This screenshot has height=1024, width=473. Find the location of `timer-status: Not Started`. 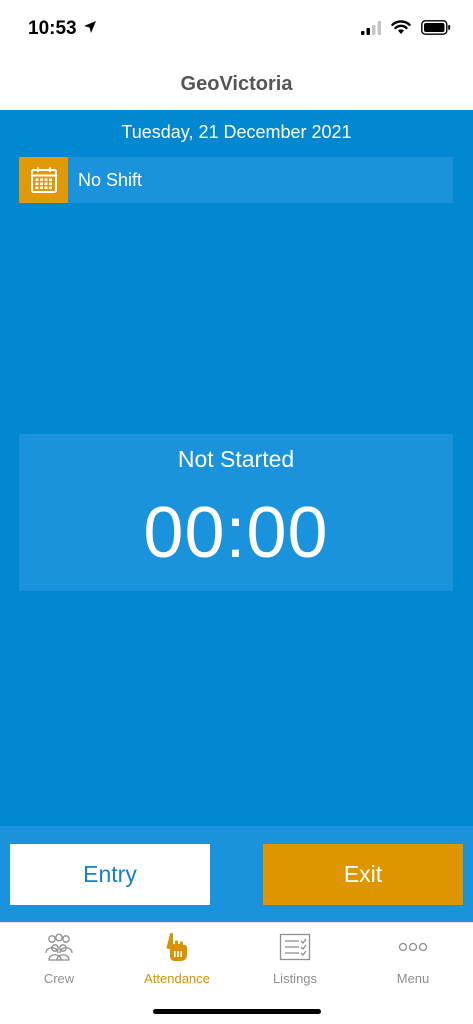

timer-status: Not Started is located at coordinates (236, 459).